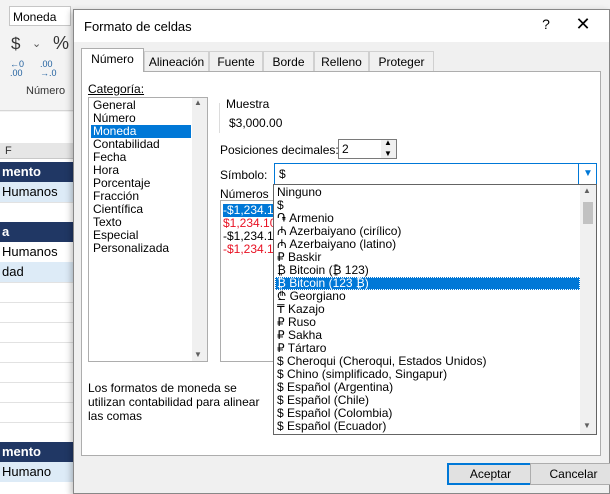 The image size is (610, 494). Describe the element at coordinates (220, 118) in the screenshot. I see `sample-group-border` at that location.